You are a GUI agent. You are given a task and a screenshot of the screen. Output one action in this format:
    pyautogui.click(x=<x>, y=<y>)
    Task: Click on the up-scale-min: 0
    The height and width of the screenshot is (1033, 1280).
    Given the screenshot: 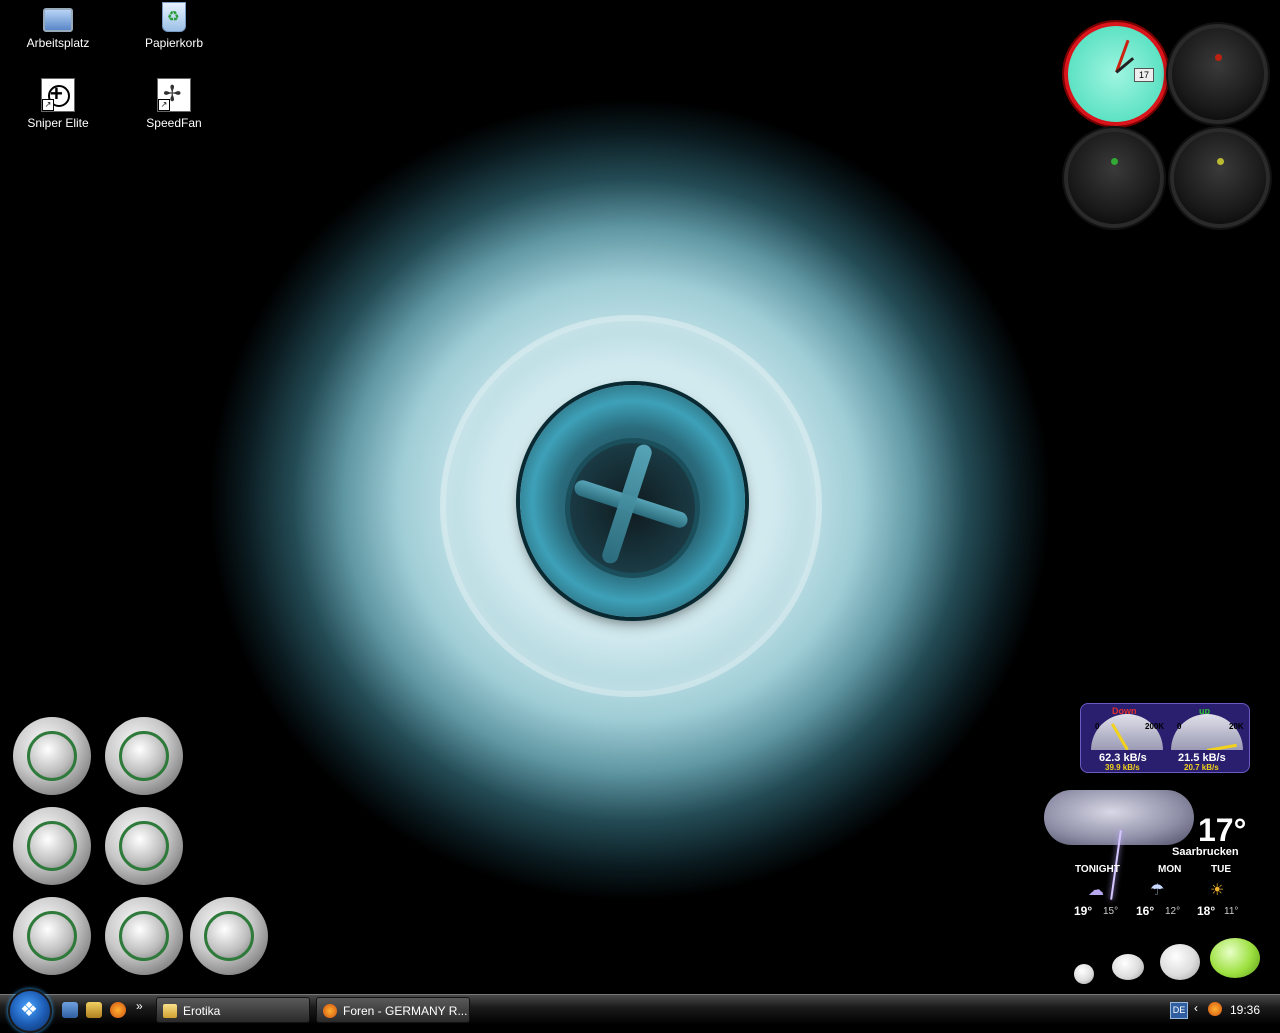 What is the action you would take?
    pyautogui.click(x=1179, y=726)
    